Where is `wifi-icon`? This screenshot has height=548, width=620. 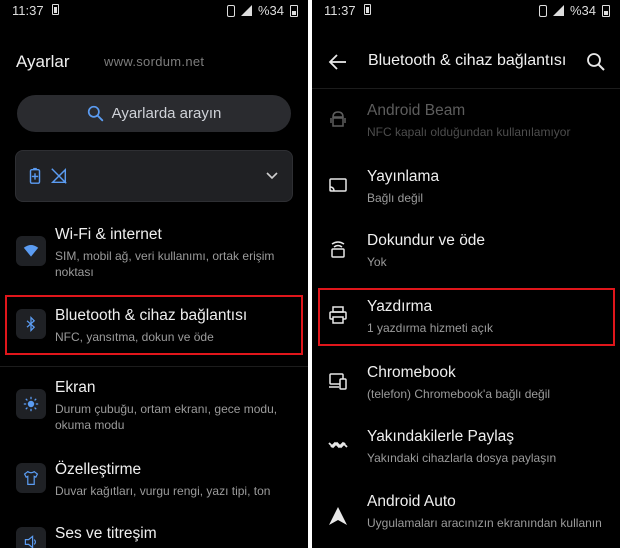 wifi-icon is located at coordinates (31, 251).